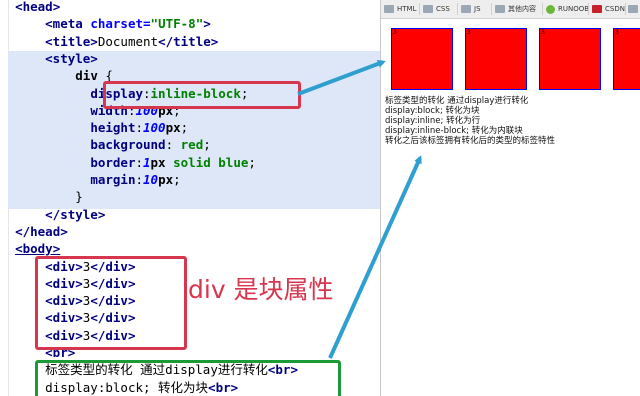 The width and height of the screenshot is (640, 396). I want to click on preview-text-line: display:inline-block; 转化为内联块, so click(454, 131).